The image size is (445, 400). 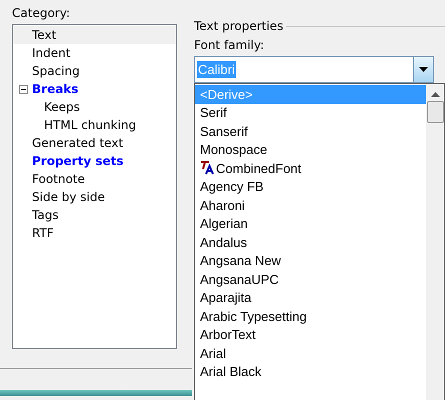 I want to click on font-option: Arial, so click(x=310, y=353).